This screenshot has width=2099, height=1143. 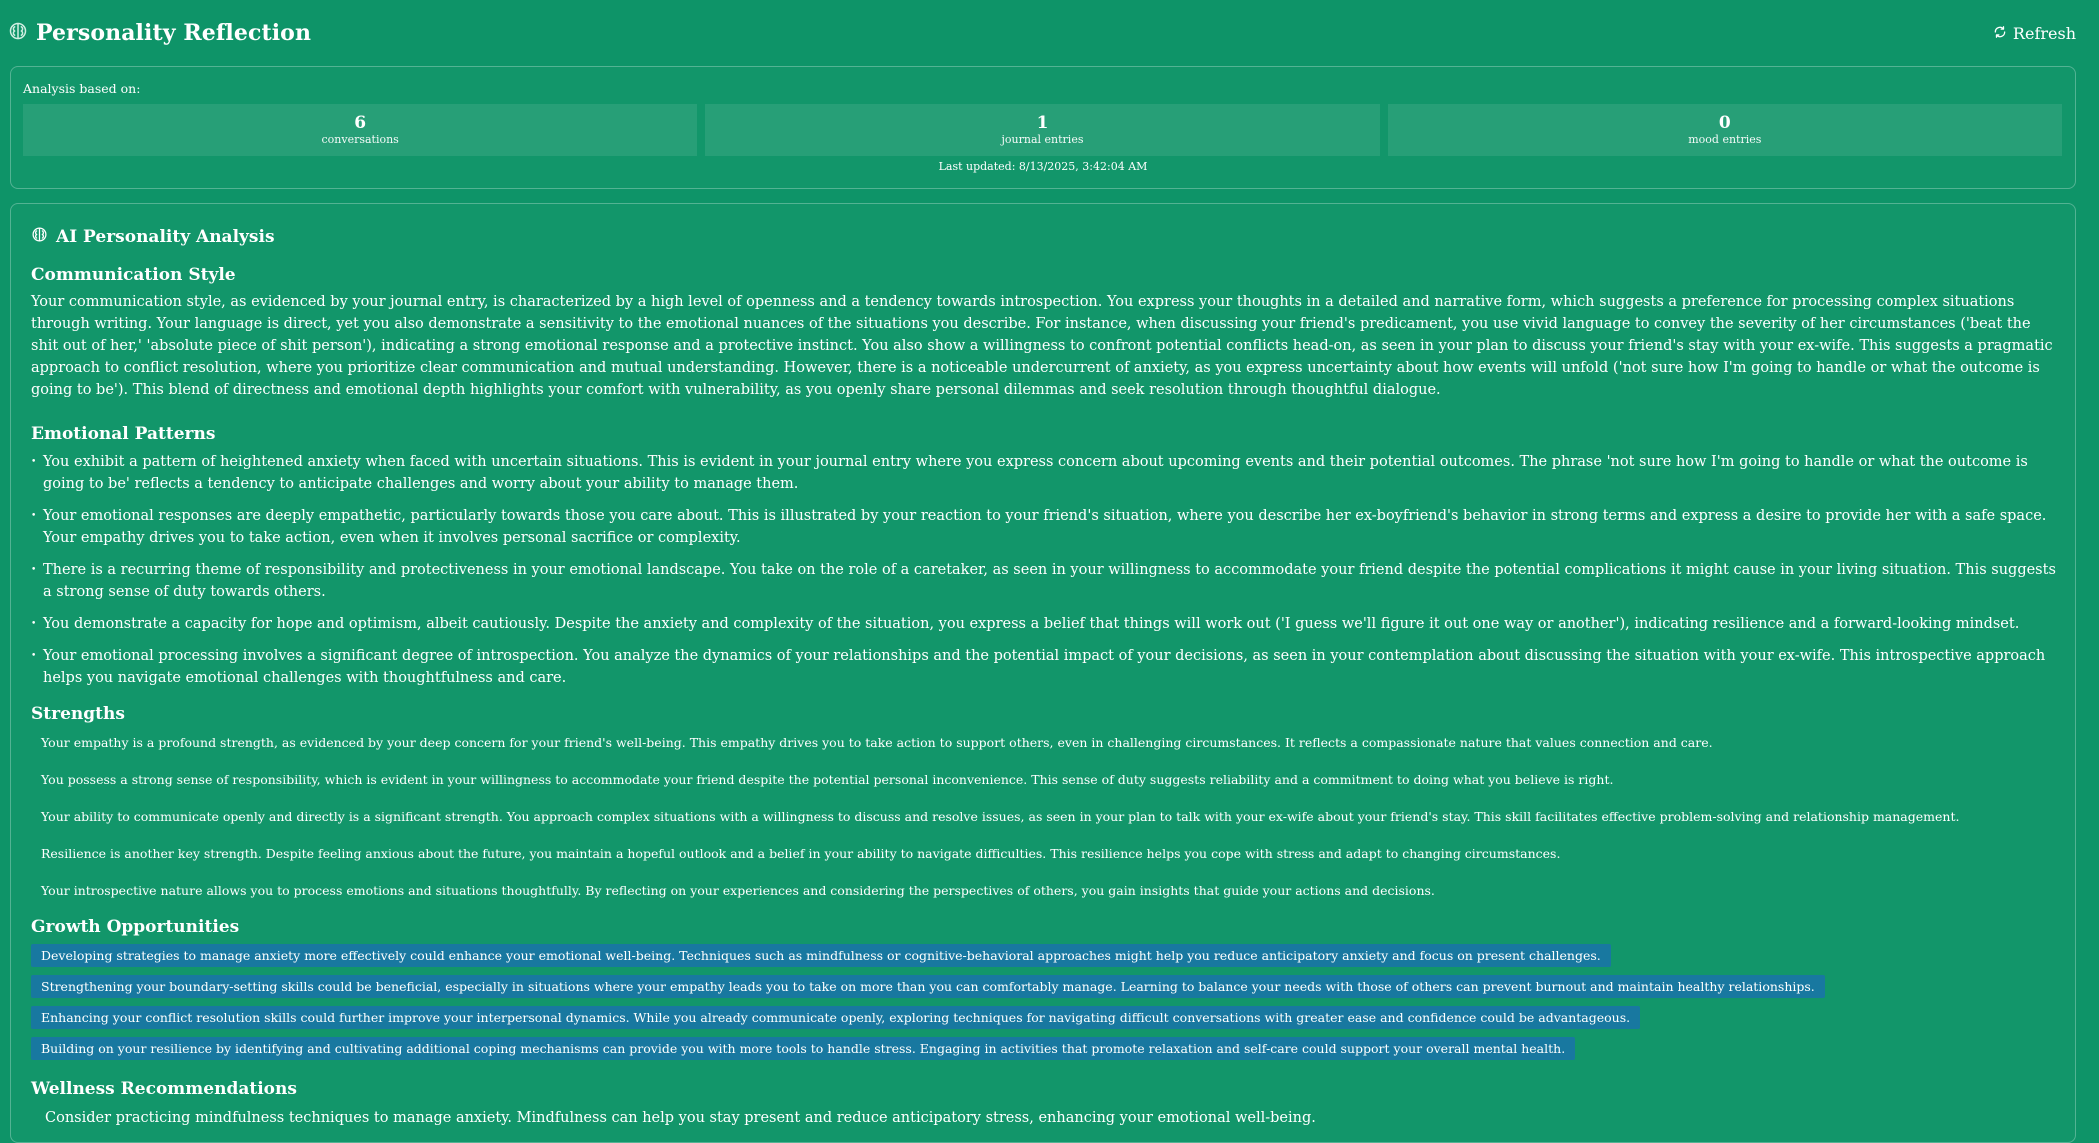 I want to click on stat-value: 0, so click(x=1724, y=123).